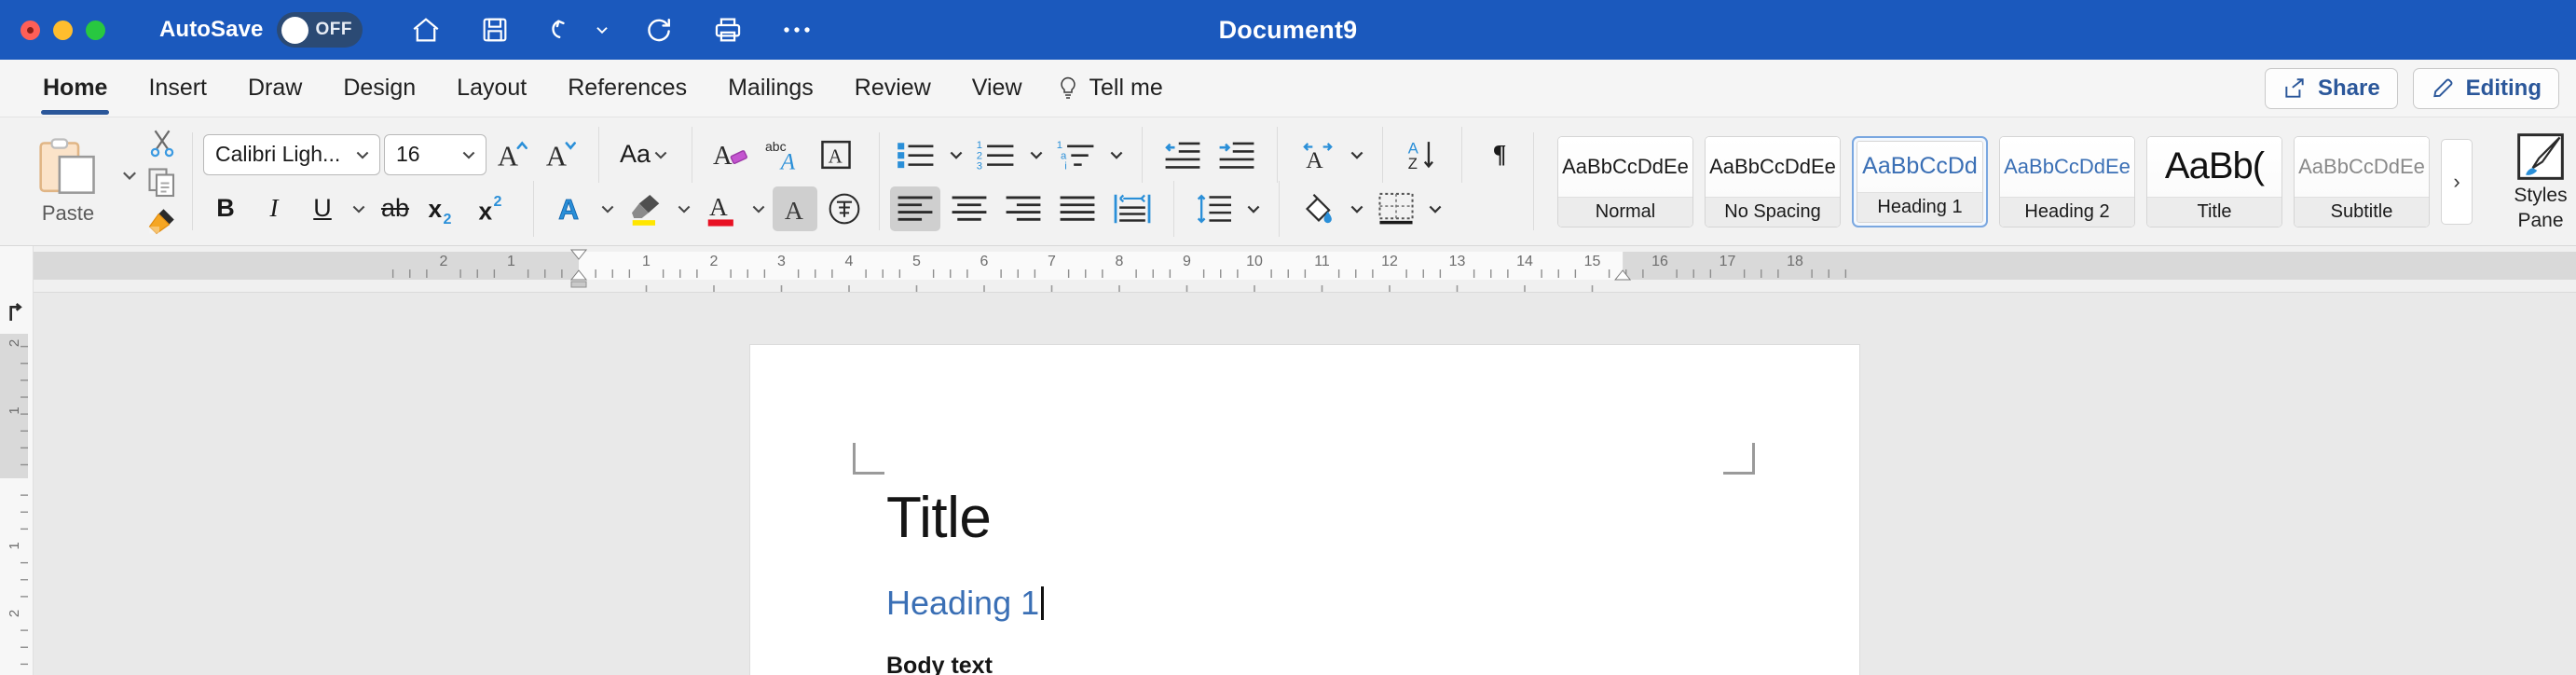  I want to click on save-icon, so click(494, 29).